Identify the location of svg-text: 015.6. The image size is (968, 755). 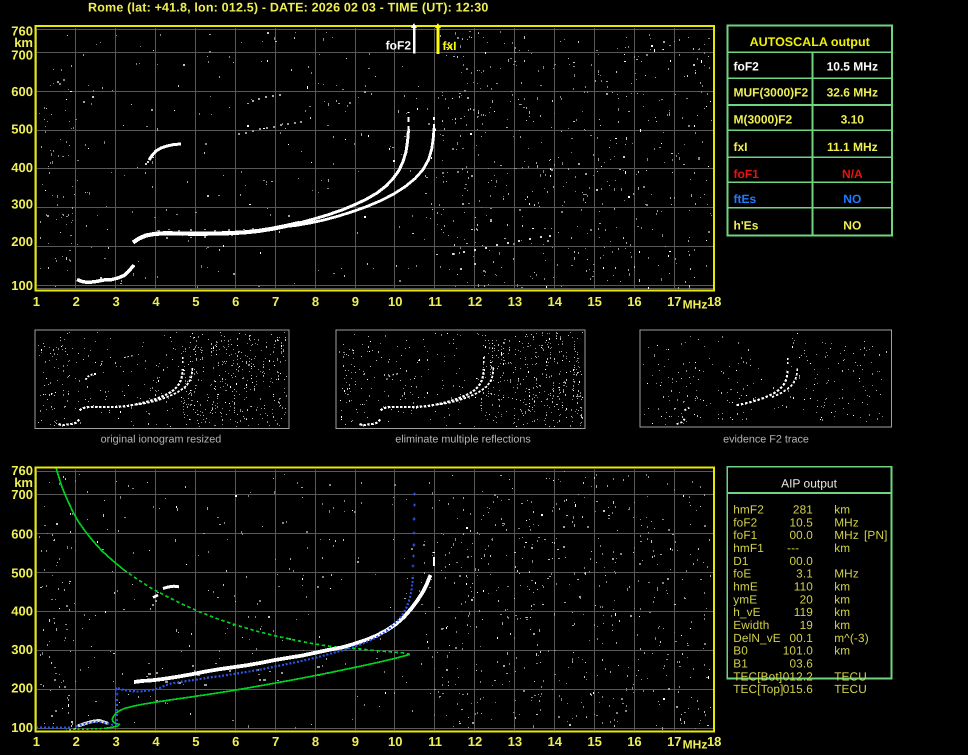
(798, 689).